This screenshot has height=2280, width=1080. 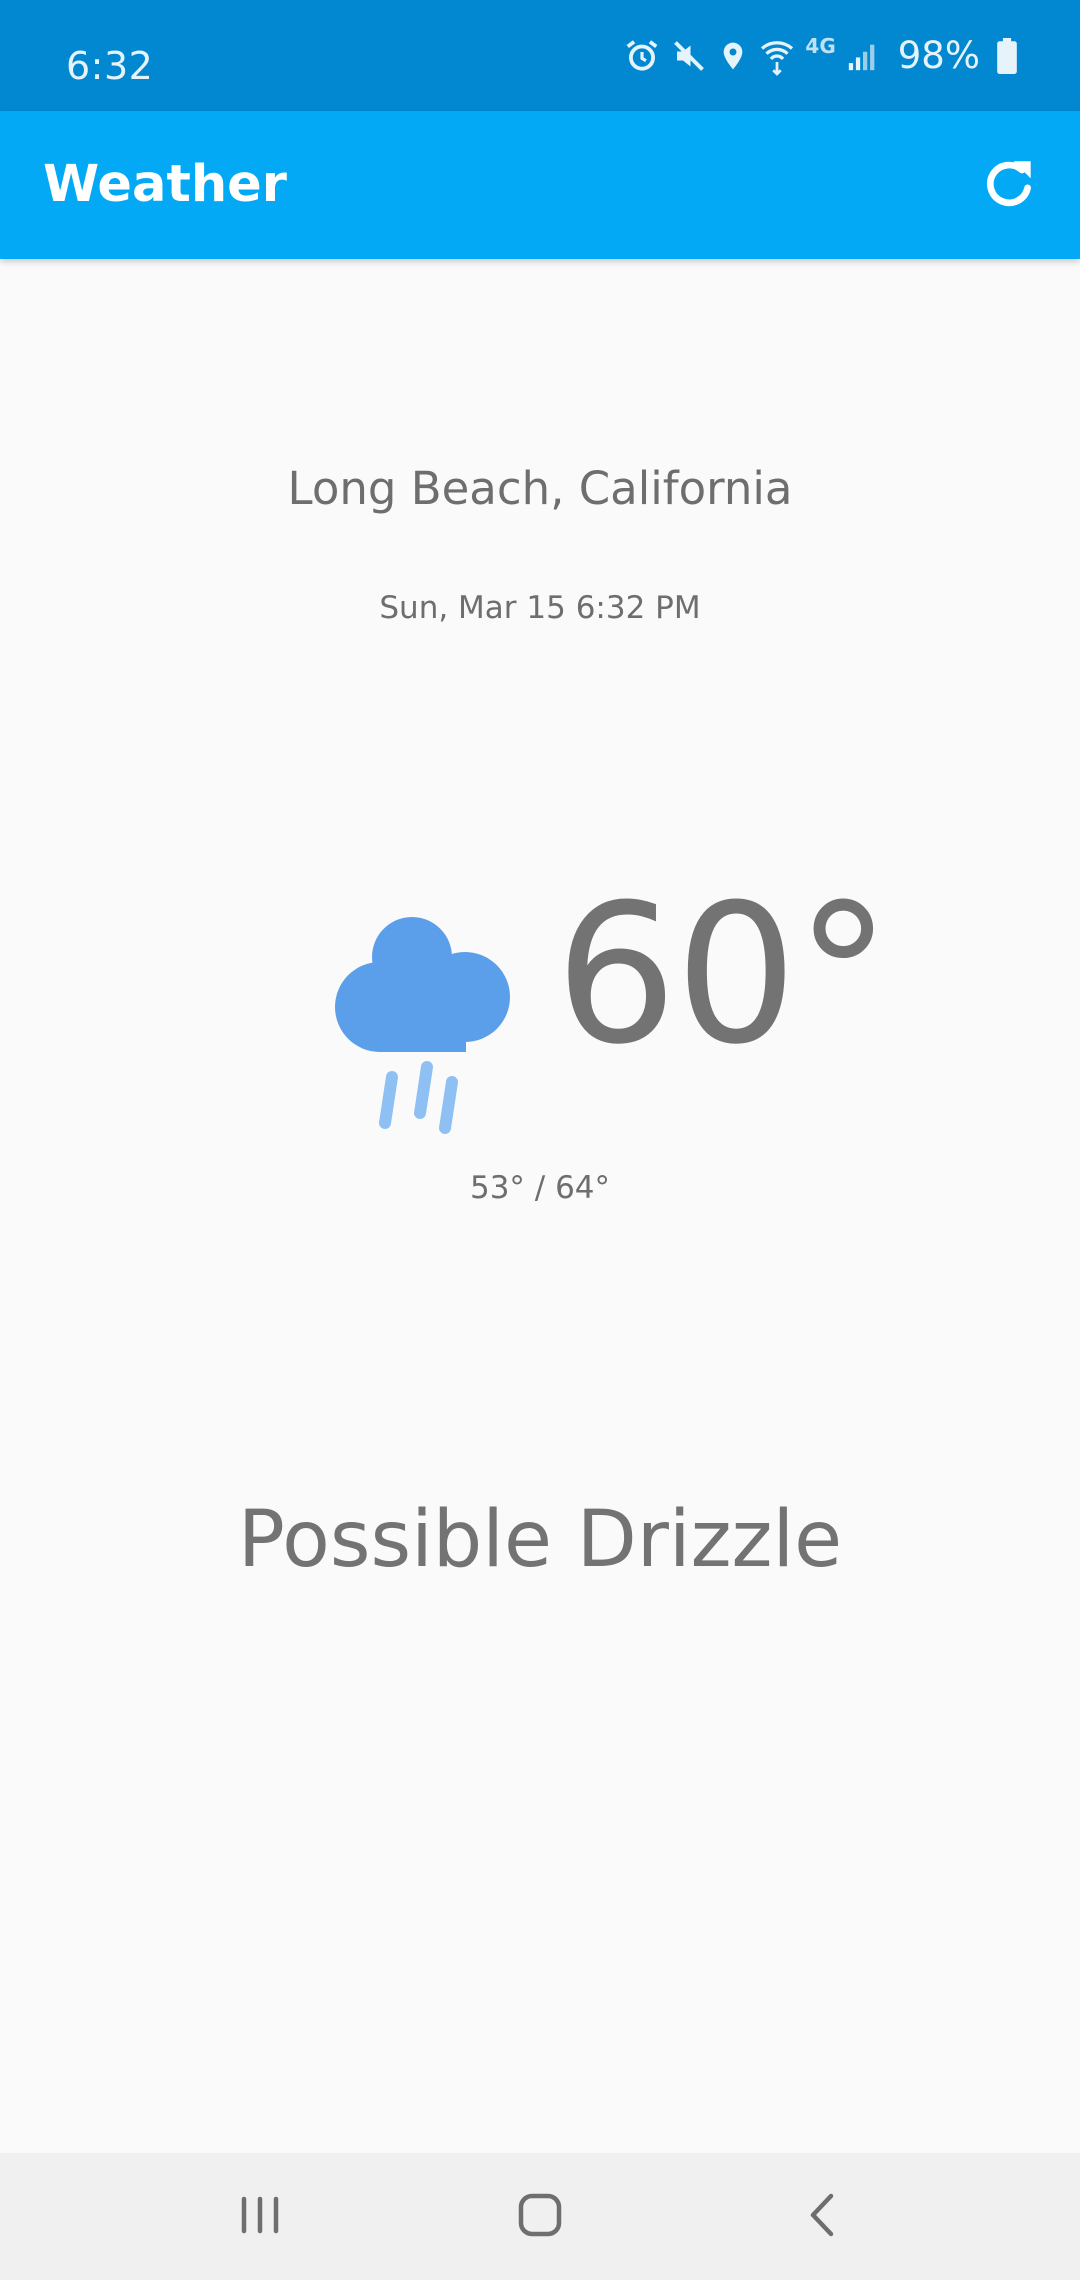 I want to click on refresh-icon, so click(x=1009, y=186).